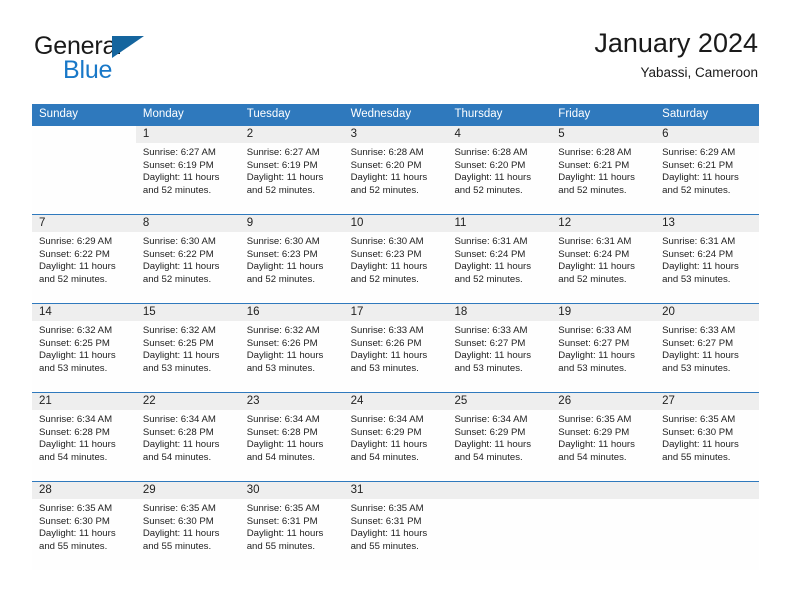  What do you see at coordinates (461, 401) in the screenshot?
I see `day-number: 25` at bounding box center [461, 401].